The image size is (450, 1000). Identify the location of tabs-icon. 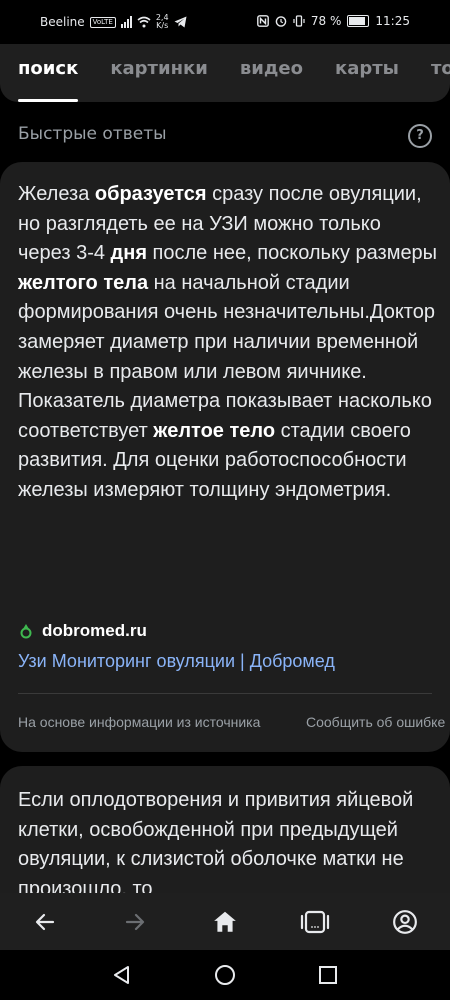
(315, 921).